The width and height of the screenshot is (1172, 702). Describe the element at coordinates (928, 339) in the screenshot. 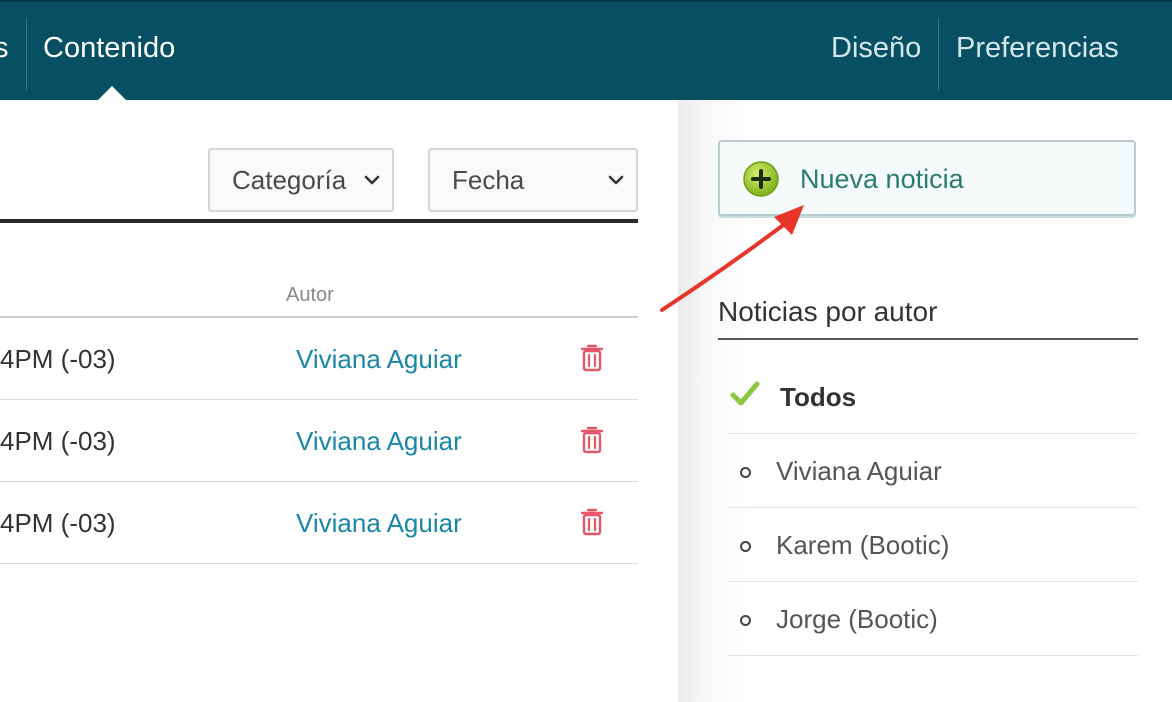

I see `section-divider` at that location.